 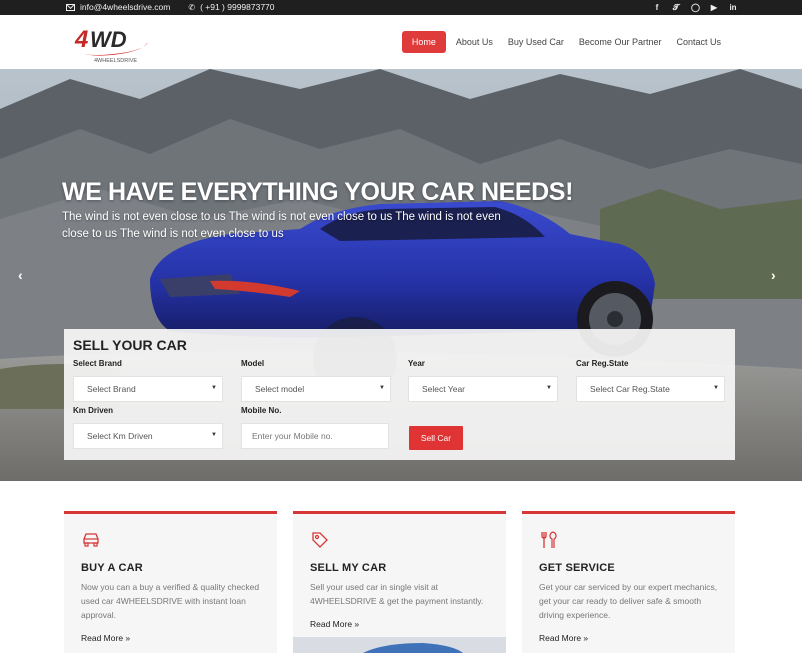 What do you see at coordinates (20, 275) in the screenshot?
I see `slider-prev-arrow: ‹` at bounding box center [20, 275].